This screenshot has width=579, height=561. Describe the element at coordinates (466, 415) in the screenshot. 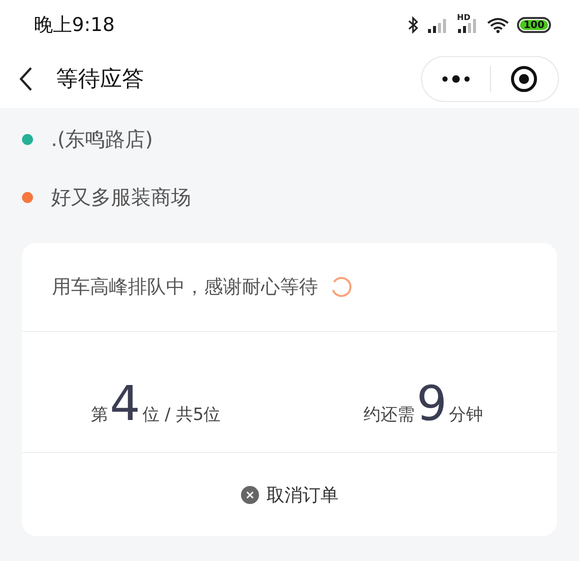

I see `stat-label: 分钟` at that location.